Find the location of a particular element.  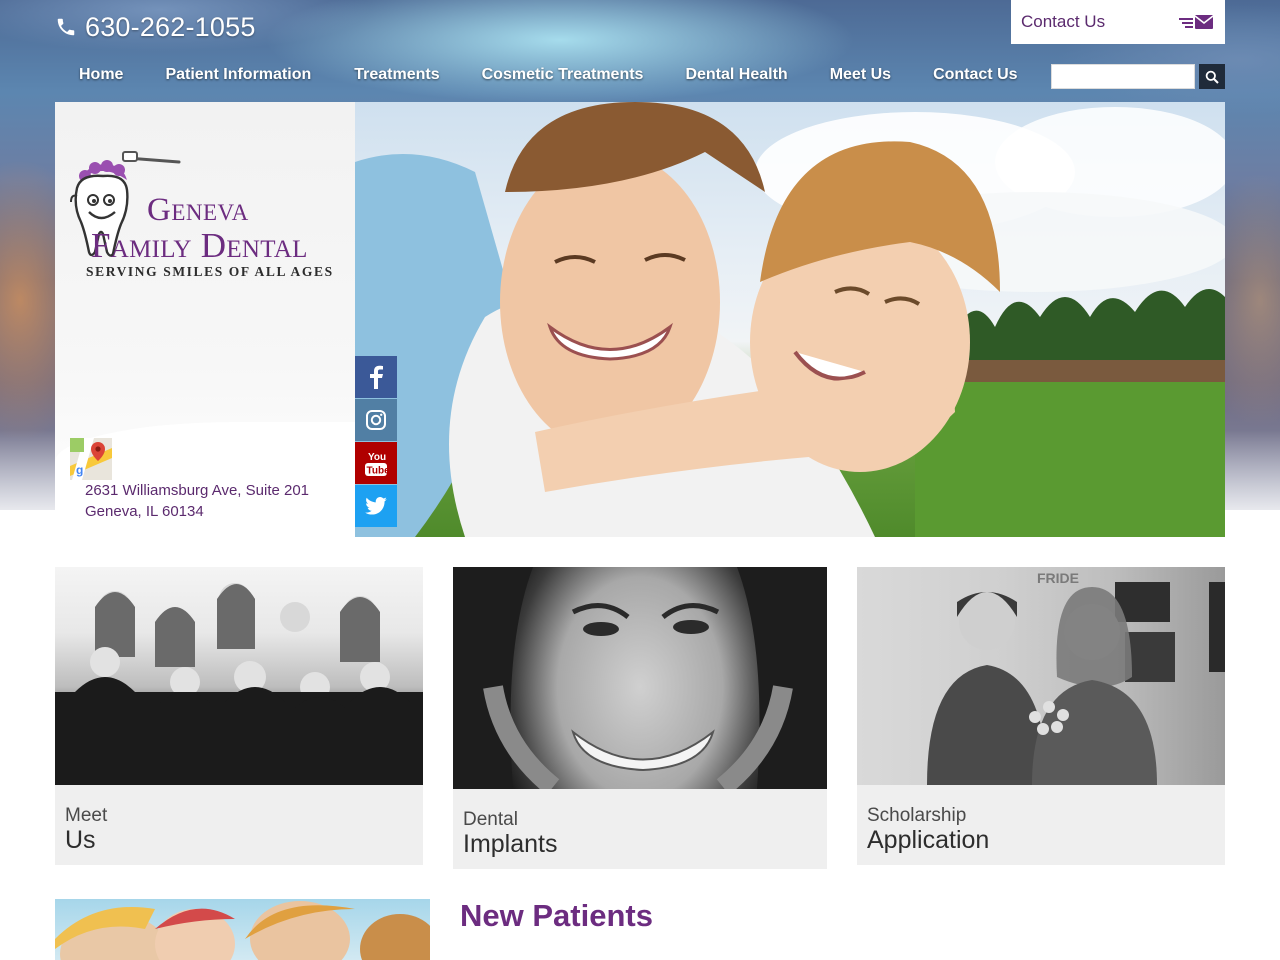

nav-item-contact-us: Contact Us is located at coordinates (975, 75).